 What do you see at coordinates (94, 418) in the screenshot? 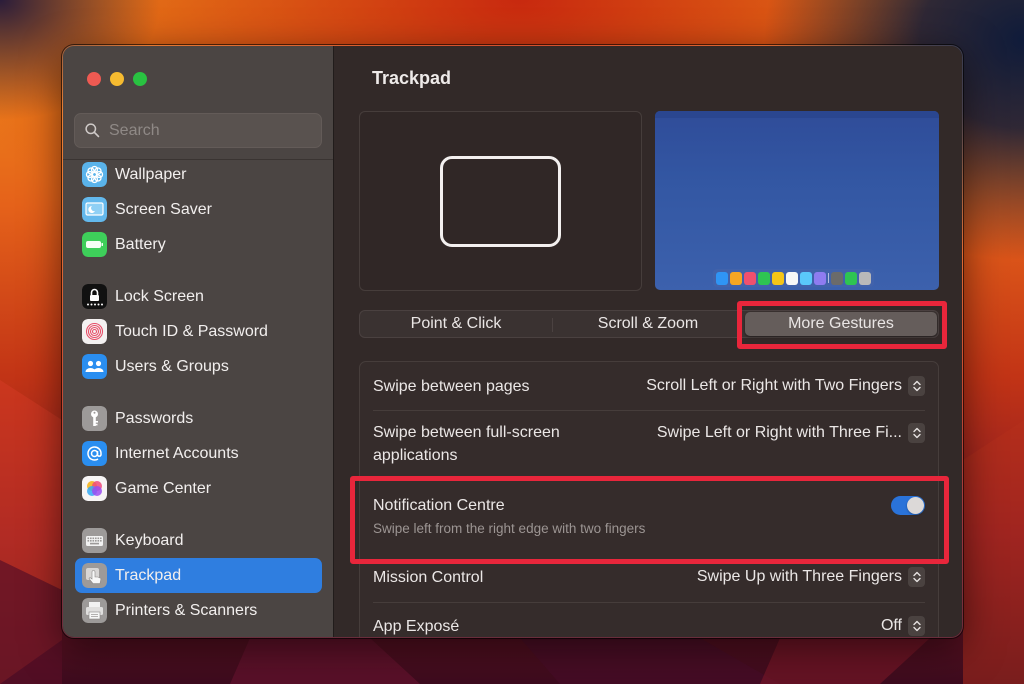
I see `key-icon` at bounding box center [94, 418].